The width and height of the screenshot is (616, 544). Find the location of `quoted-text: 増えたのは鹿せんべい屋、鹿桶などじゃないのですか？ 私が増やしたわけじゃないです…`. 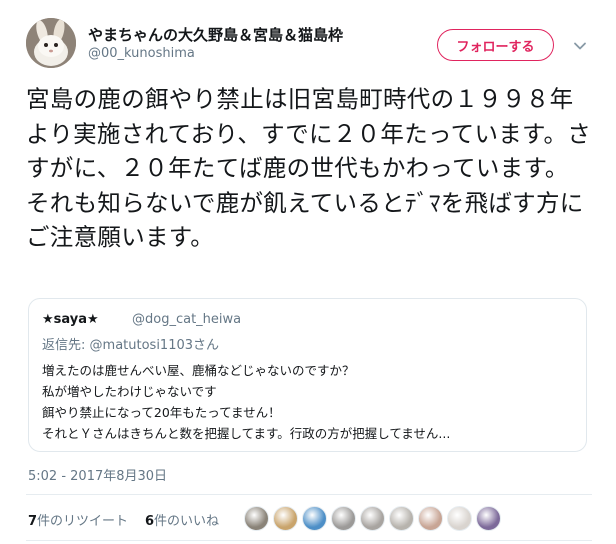

quoted-text: 増えたのは鹿せんべい屋、鹿桶などじゃないのですか？ 私が増やしたわけじゃないです… is located at coordinates (307, 402).